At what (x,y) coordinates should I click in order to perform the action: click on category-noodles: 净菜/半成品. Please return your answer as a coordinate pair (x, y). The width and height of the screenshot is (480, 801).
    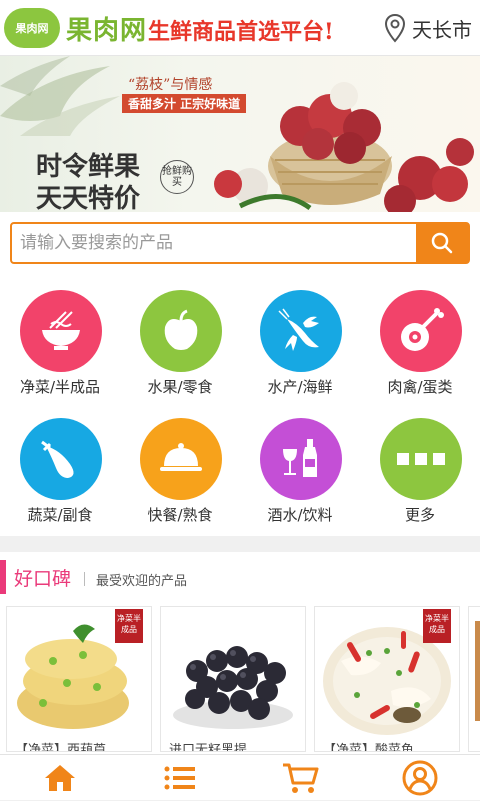
    Looking at the image, I should click on (60, 336).